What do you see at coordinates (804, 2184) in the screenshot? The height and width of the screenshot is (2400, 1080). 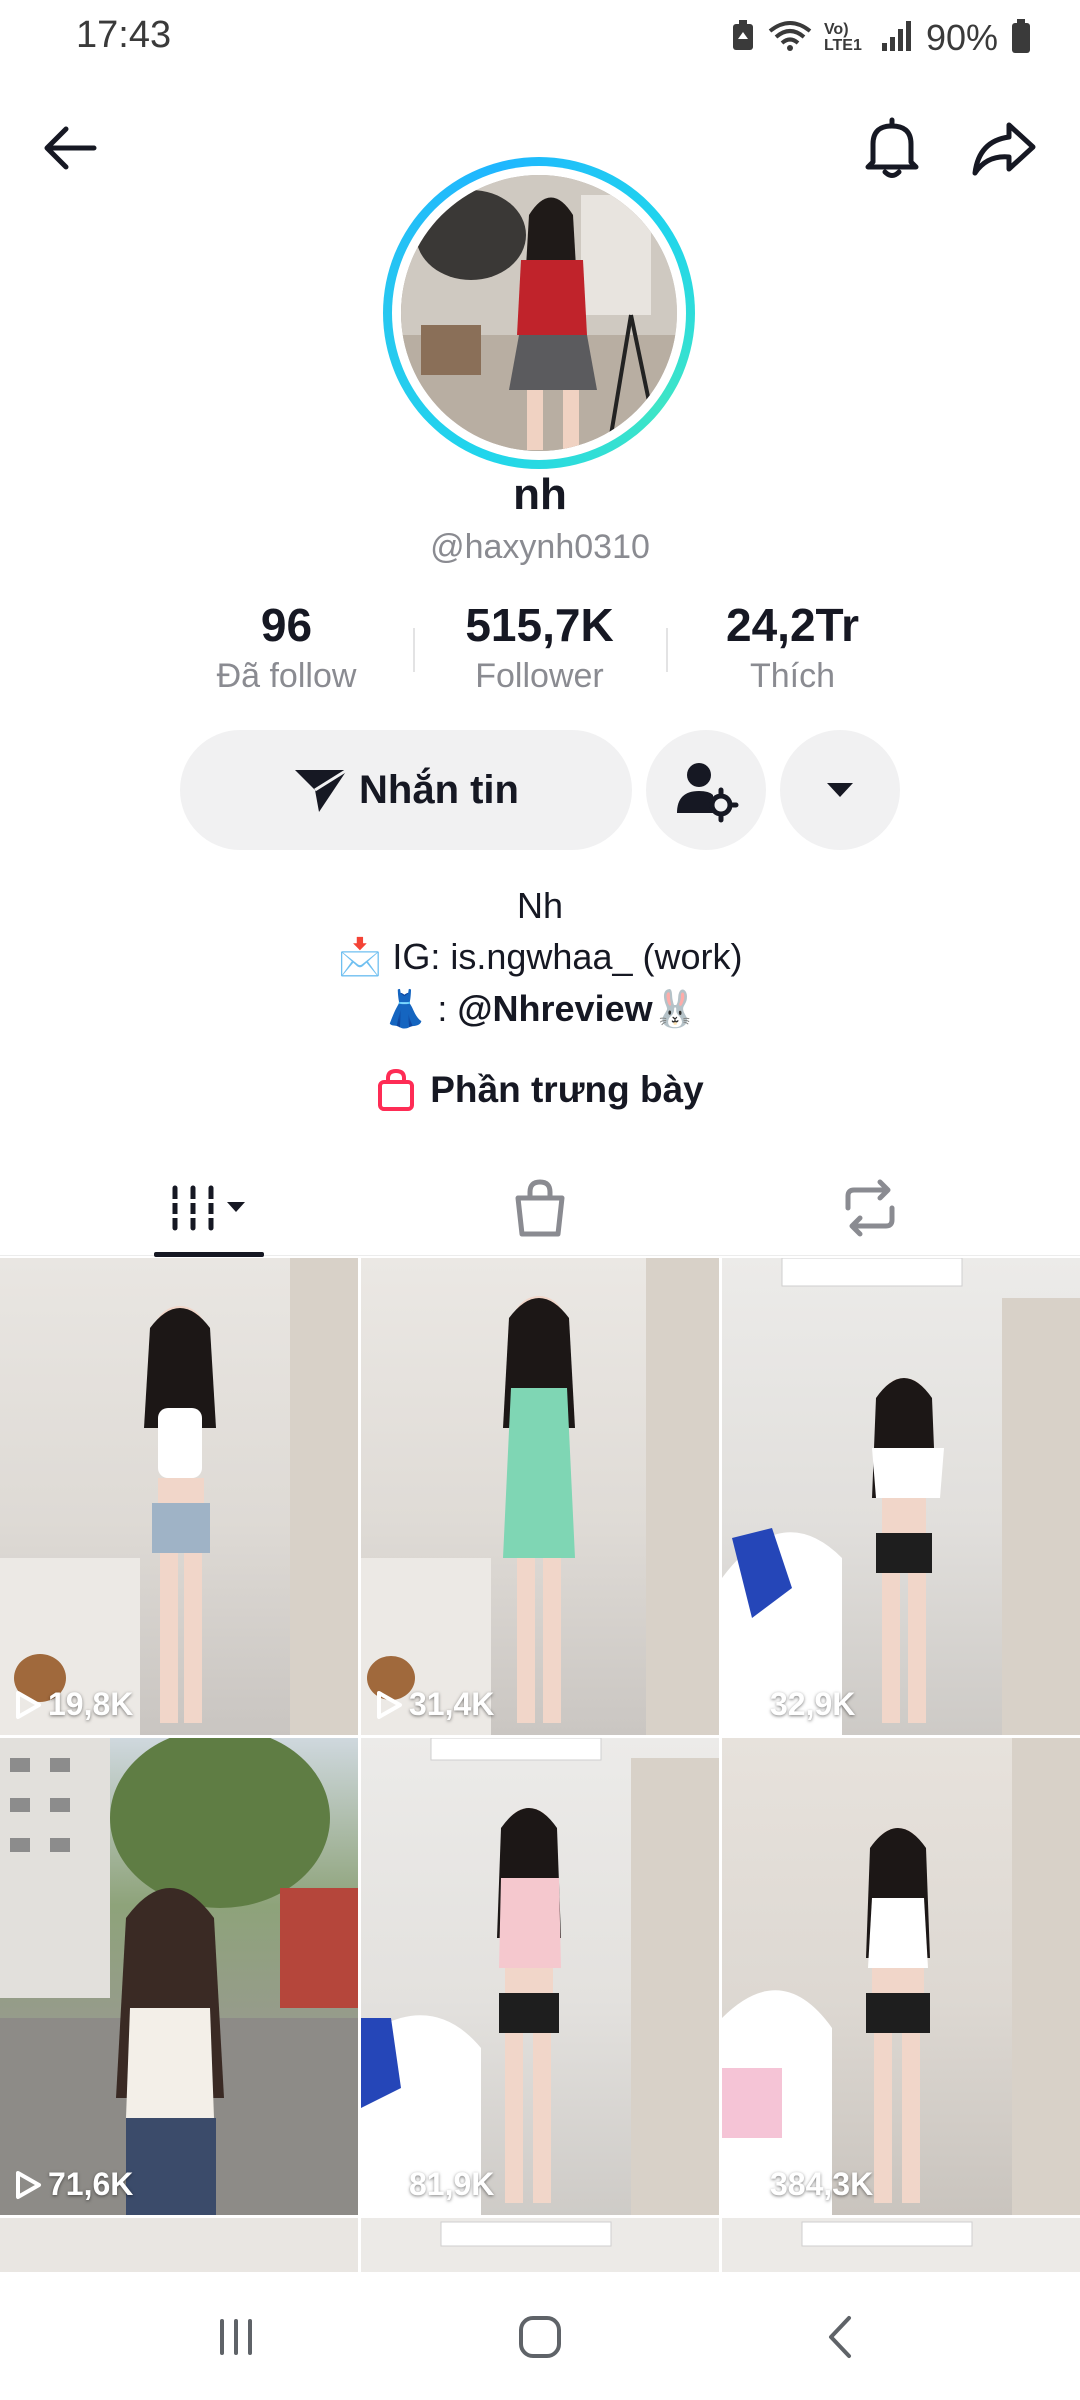 I see `view-count: 384,3K` at bounding box center [804, 2184].